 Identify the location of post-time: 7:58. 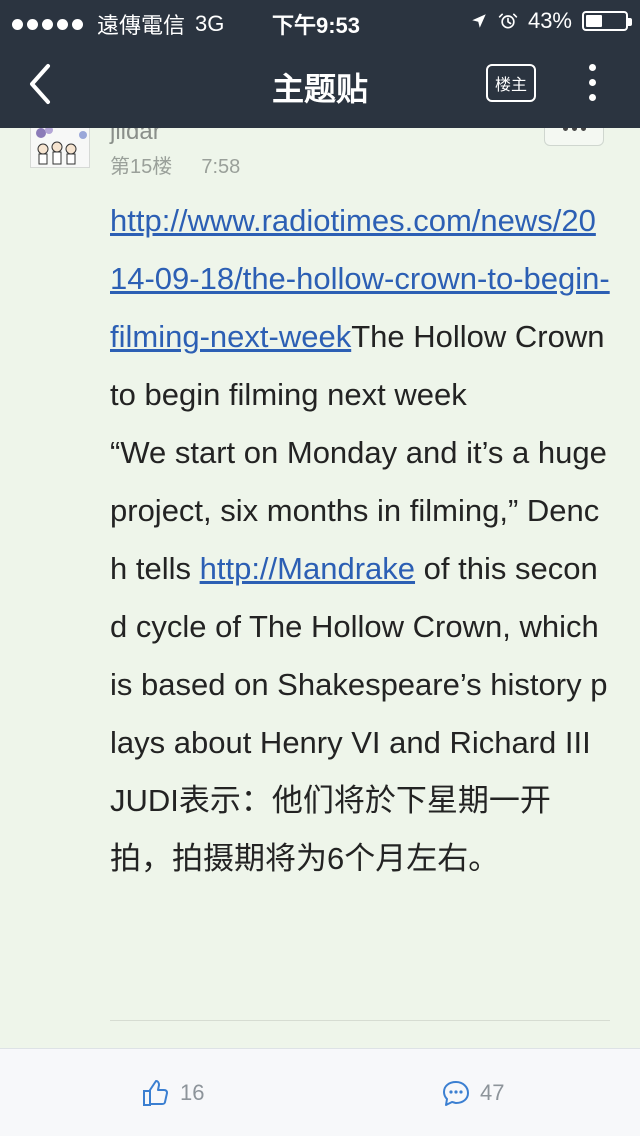
(221, 167).